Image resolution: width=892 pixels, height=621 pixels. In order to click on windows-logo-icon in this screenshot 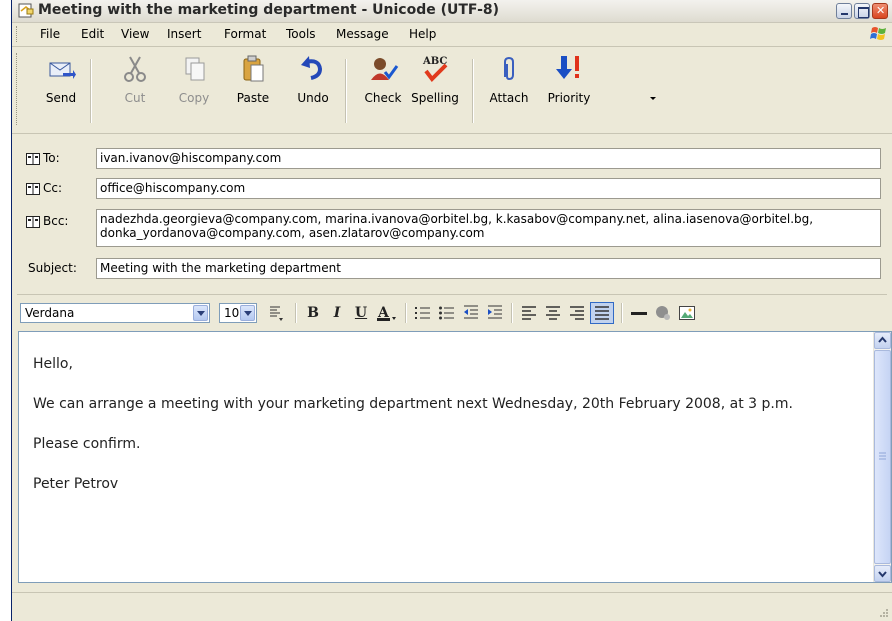, I will do `click(879, 34)`.